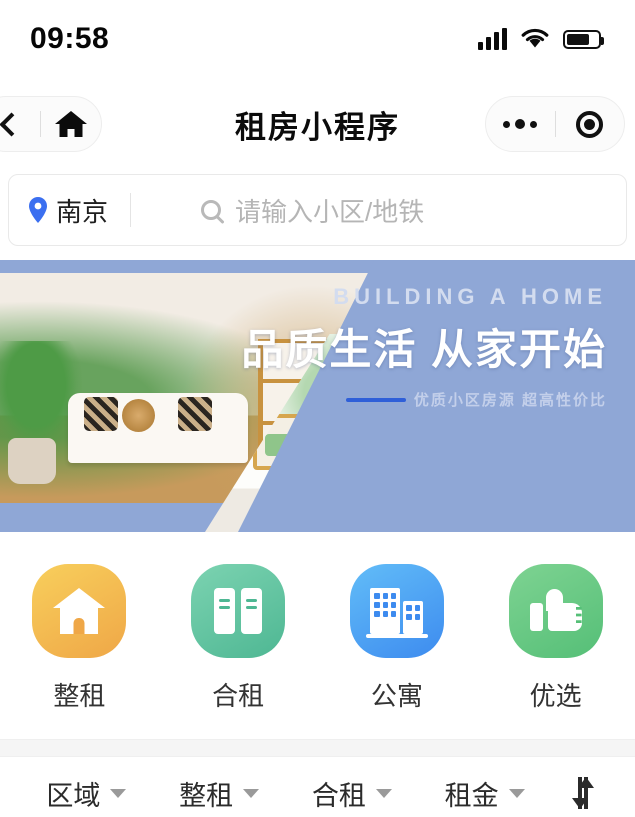 The width and height of the screenshot is (635, 817). I want to click on city-label: 南京, so click(82, 211).